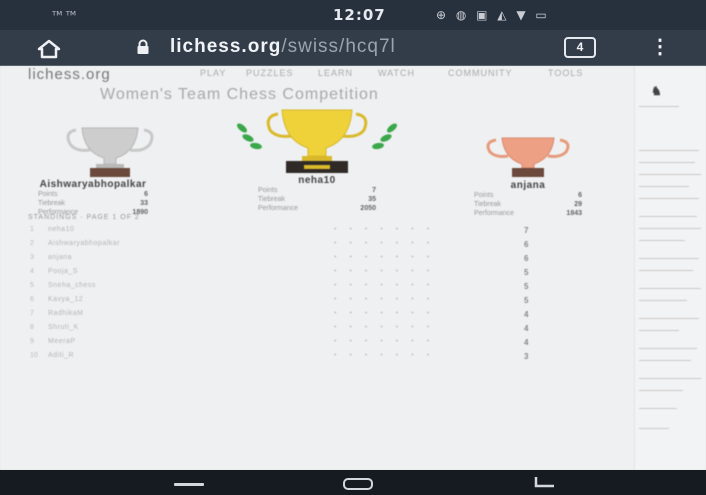 This screenshot has width=706, height=495. What do you see at coordinates (93, 184) in the screenshot?
I see `player-name: Aishwaryabhopalkar` at bounding box center [93, 184].